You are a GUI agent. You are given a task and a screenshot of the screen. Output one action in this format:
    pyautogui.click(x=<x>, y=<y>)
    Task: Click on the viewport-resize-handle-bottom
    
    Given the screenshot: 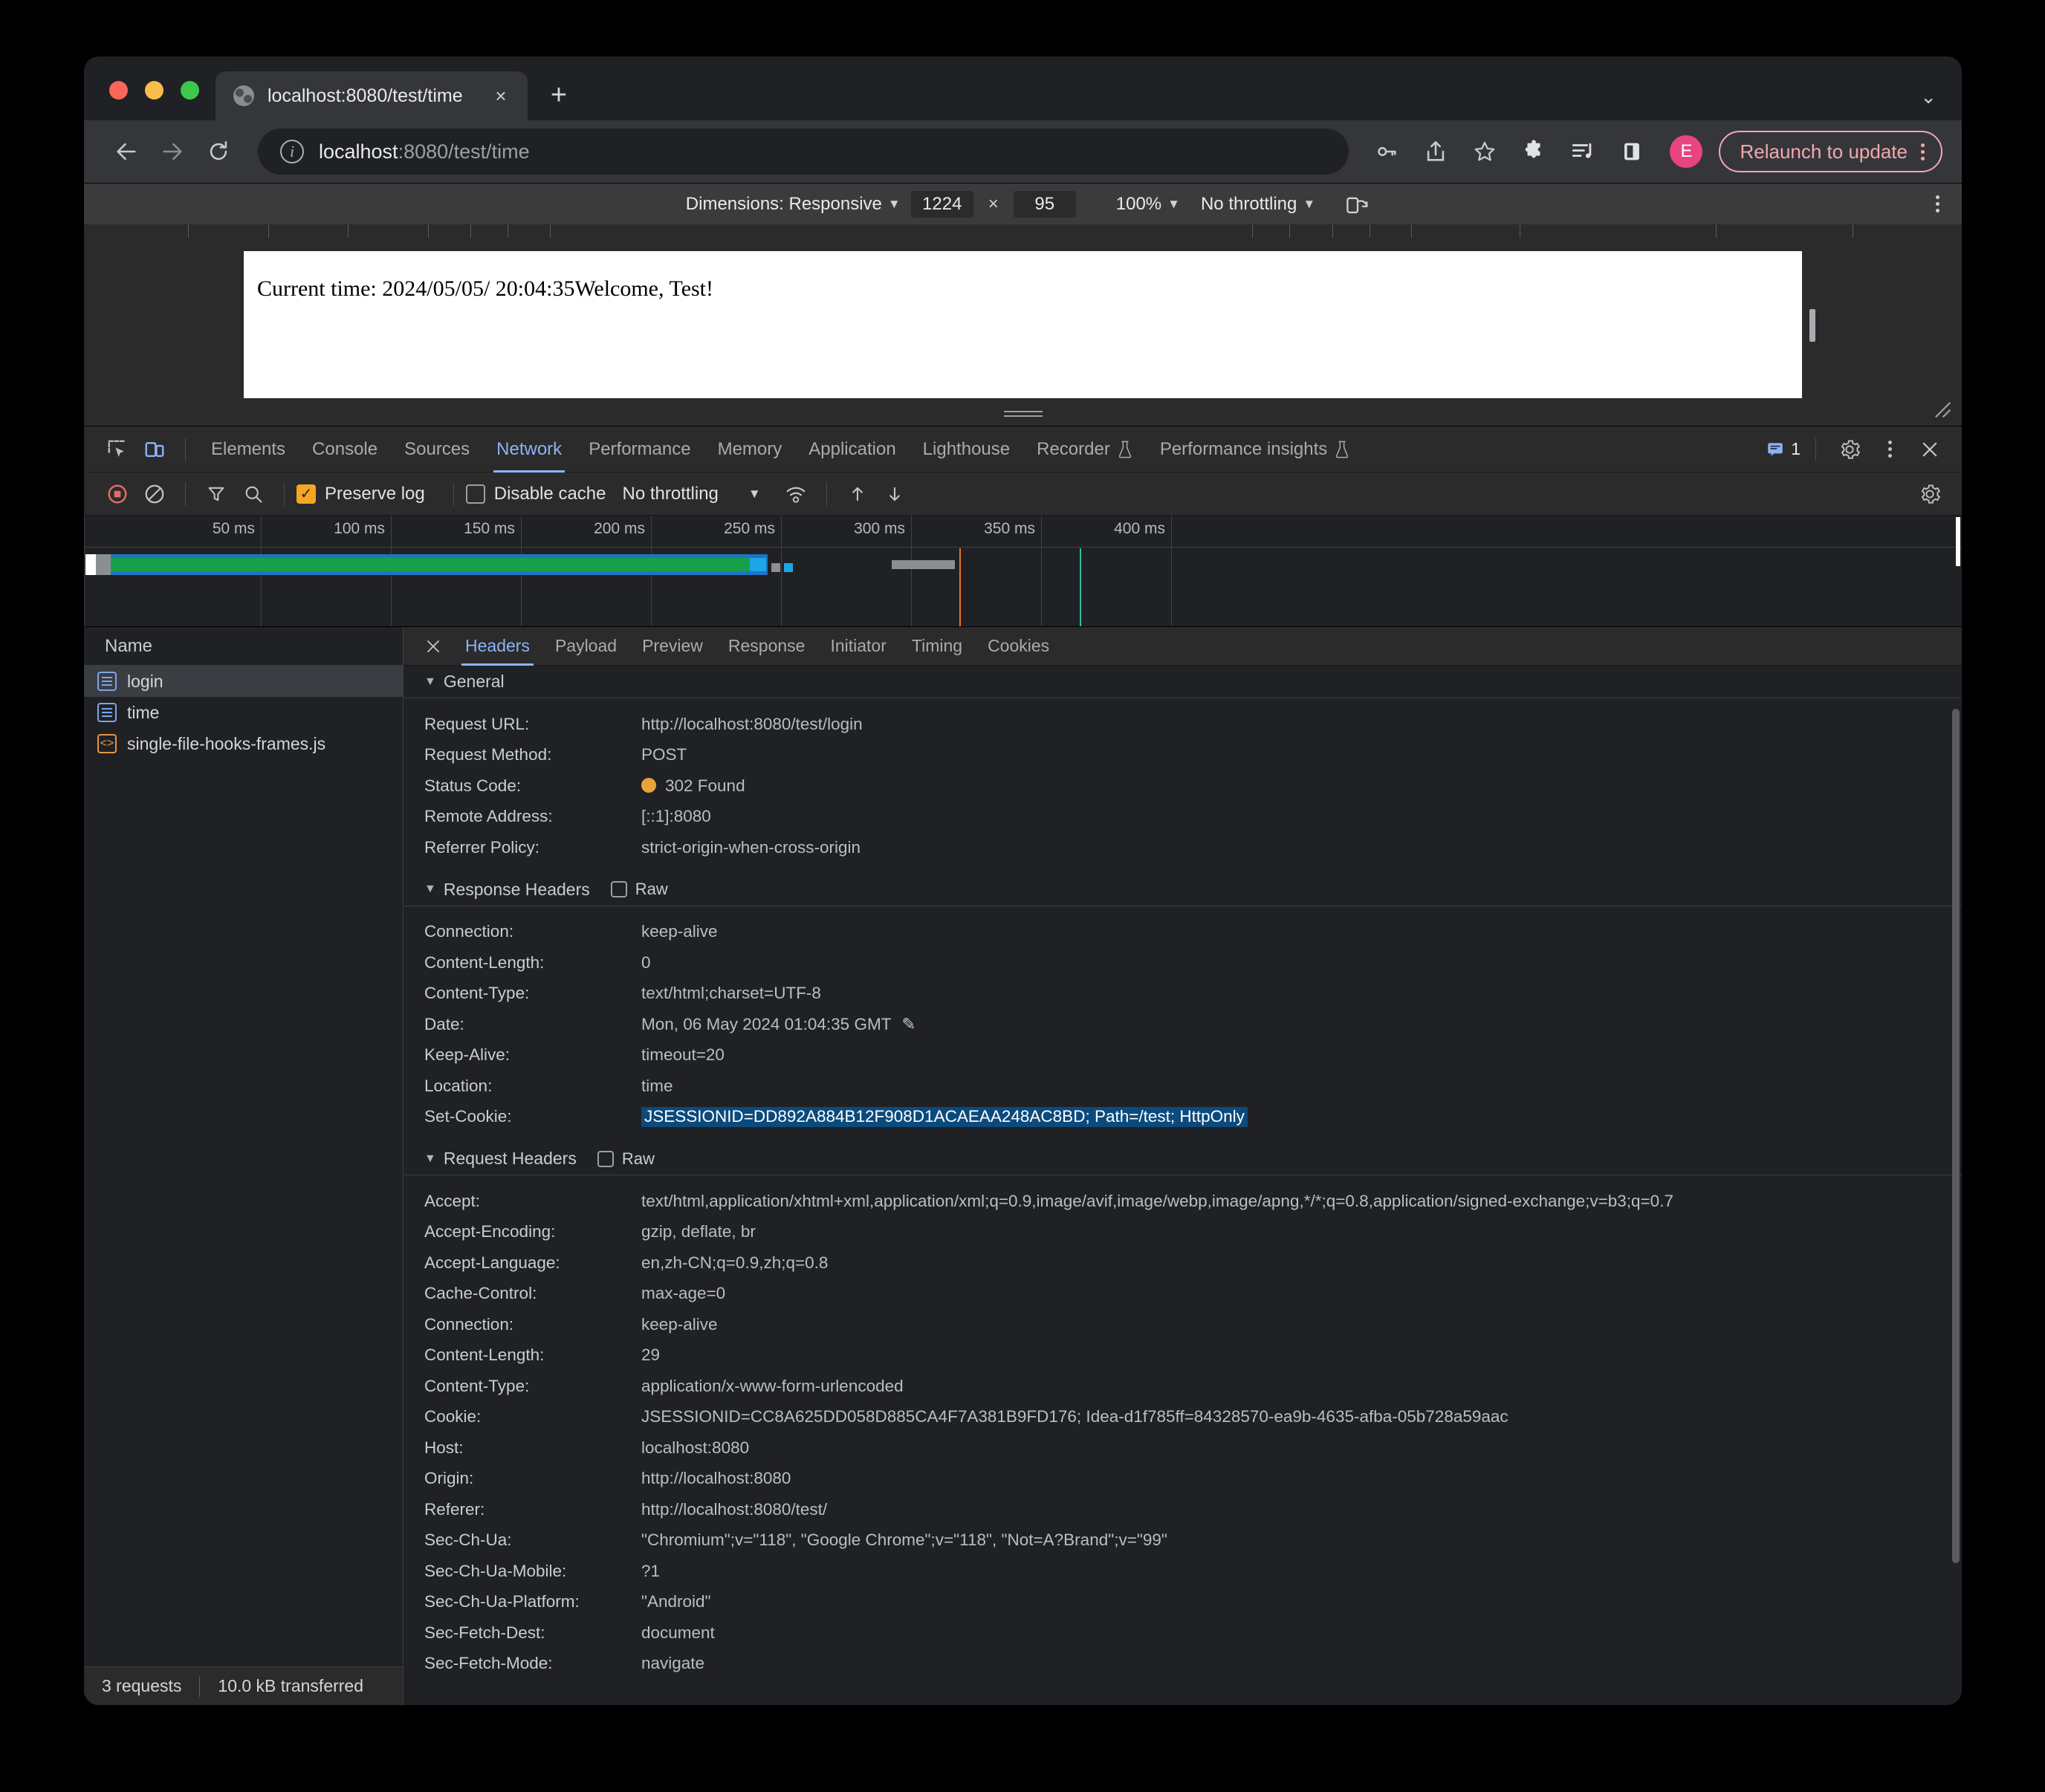 What is the action you would take?
    pyautogui.click(x=1023, y=414)
    